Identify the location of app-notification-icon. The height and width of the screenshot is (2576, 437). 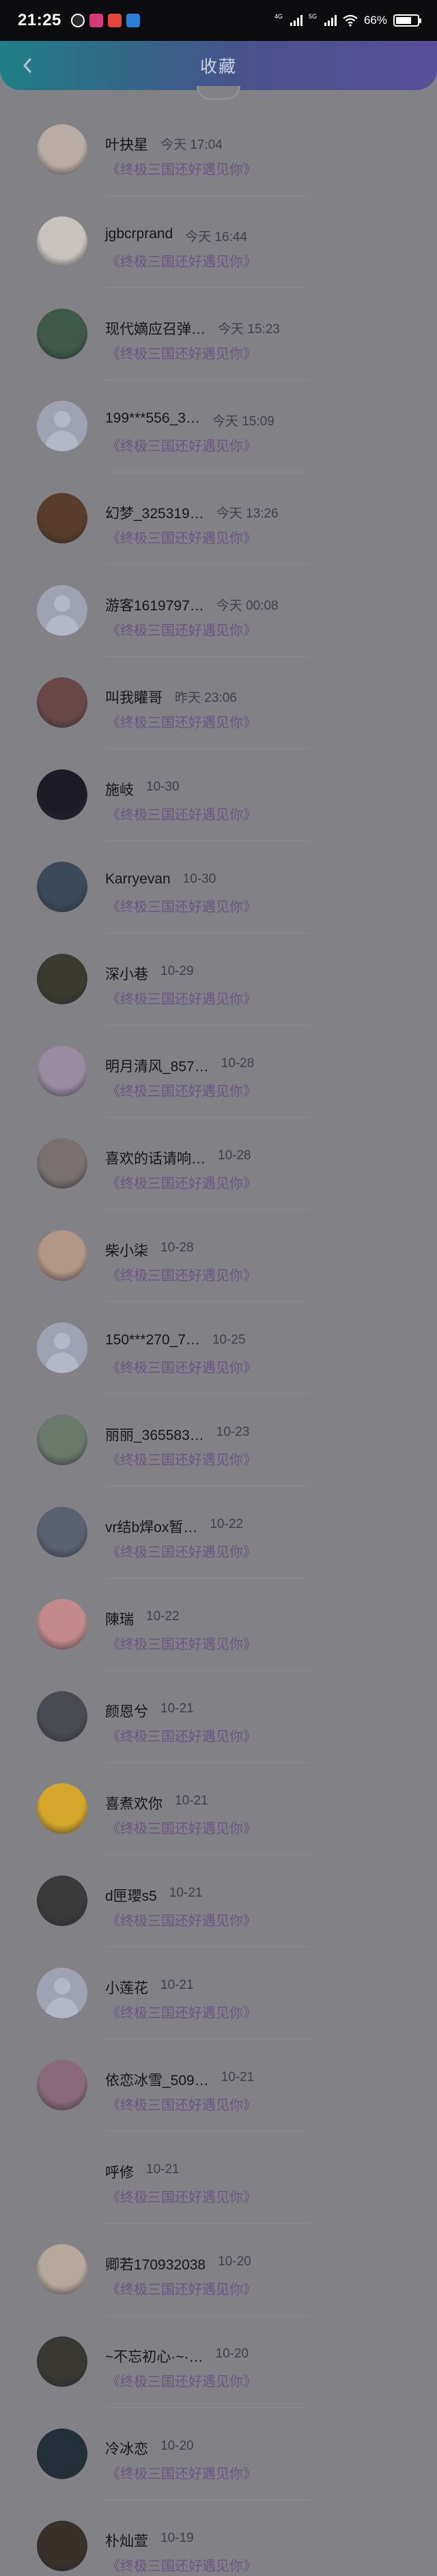
(96, 20).